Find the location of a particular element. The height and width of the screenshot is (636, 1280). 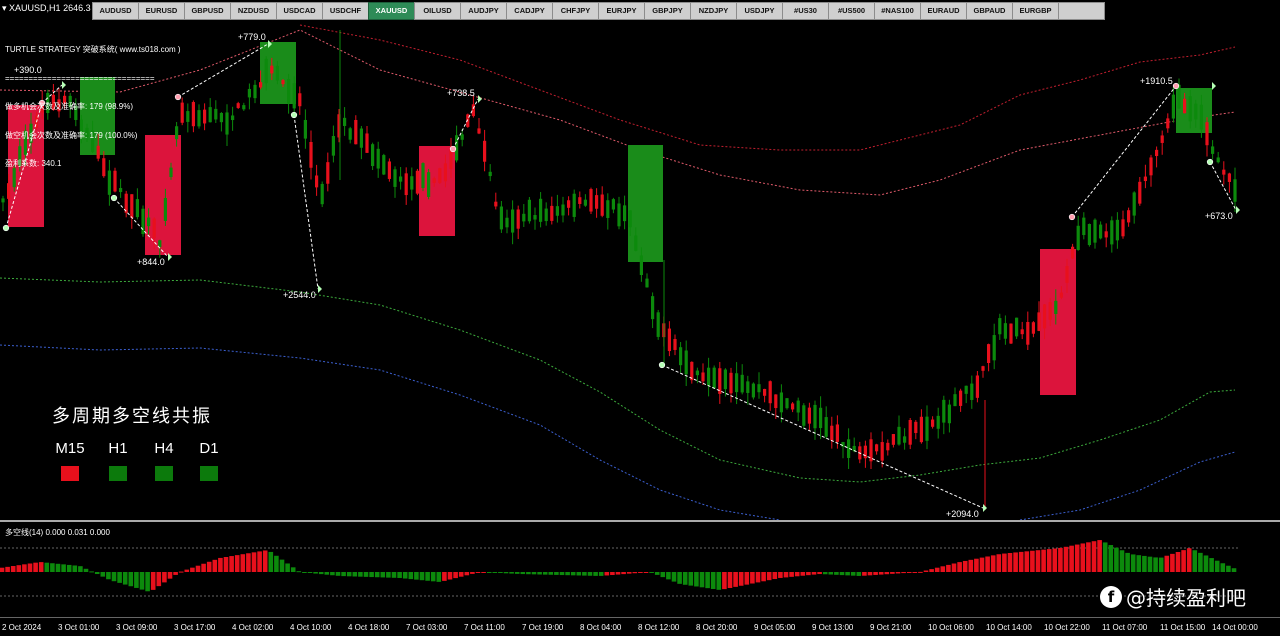

time-tick: 11 Oct 07:00 is located at coordinates (1125, 627).